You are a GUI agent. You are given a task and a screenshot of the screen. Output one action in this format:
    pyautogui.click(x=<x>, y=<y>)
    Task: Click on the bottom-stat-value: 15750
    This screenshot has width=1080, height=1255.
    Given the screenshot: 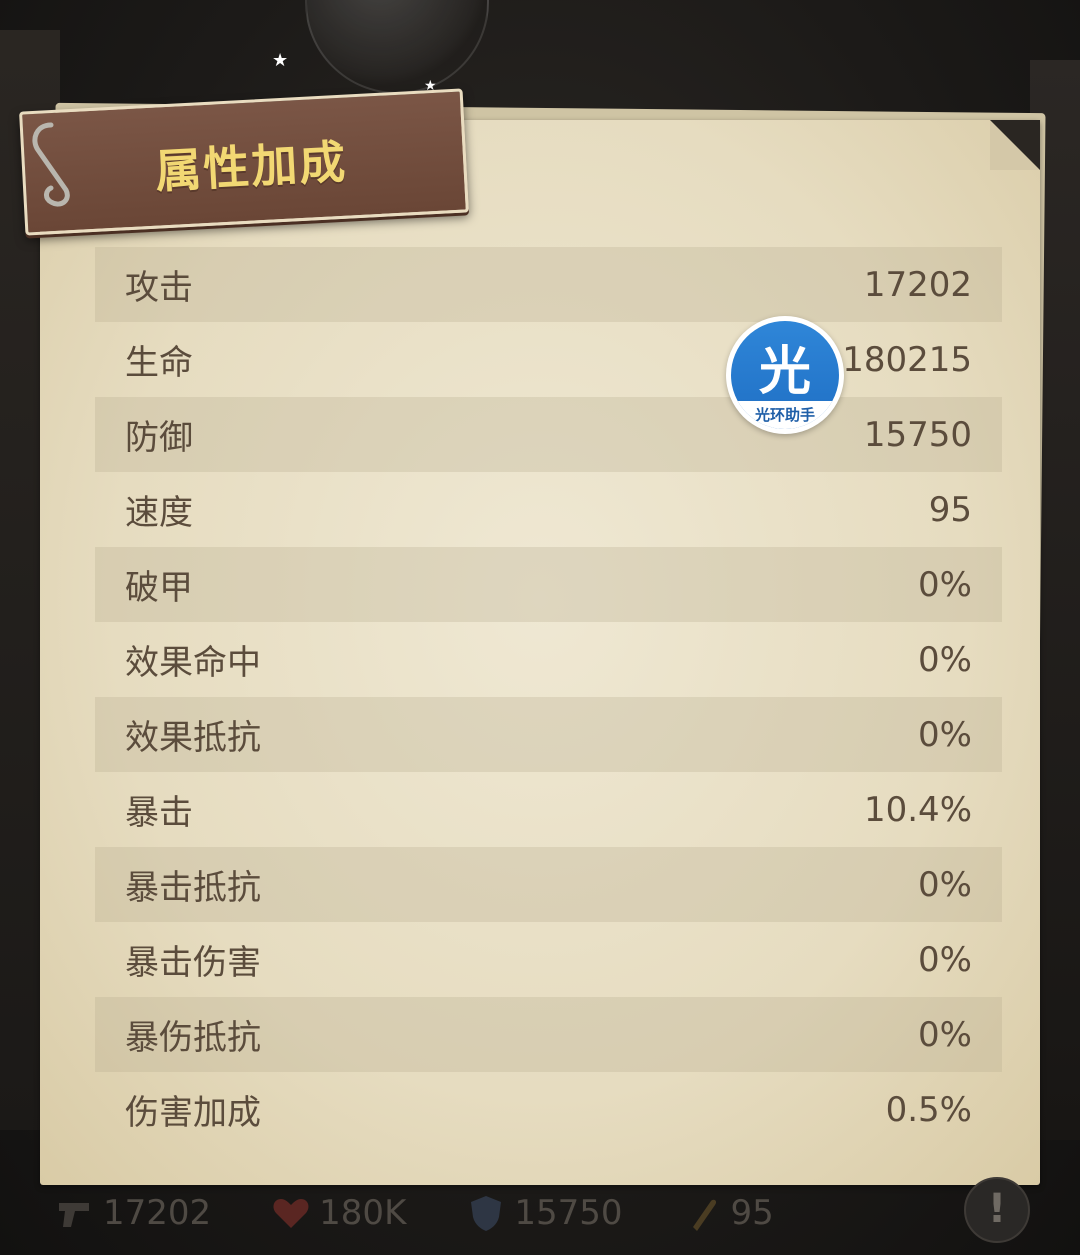 What is the action you would take?
    pyautogui.click(x=568, y=1212)
    